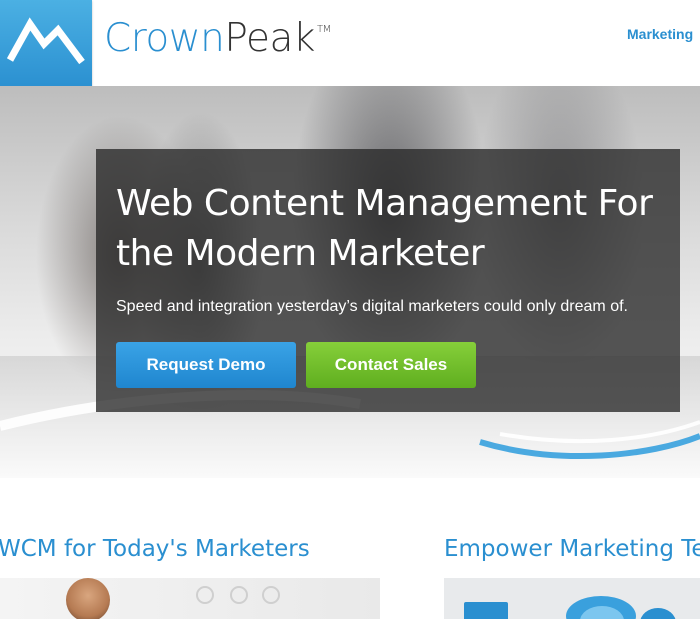 The width and height of the screenshot is (700, 619). What do you see at coordinates (45, 41) in the screenshot?
I see `mountain-logo-icon` at bounding box center [45, 41].